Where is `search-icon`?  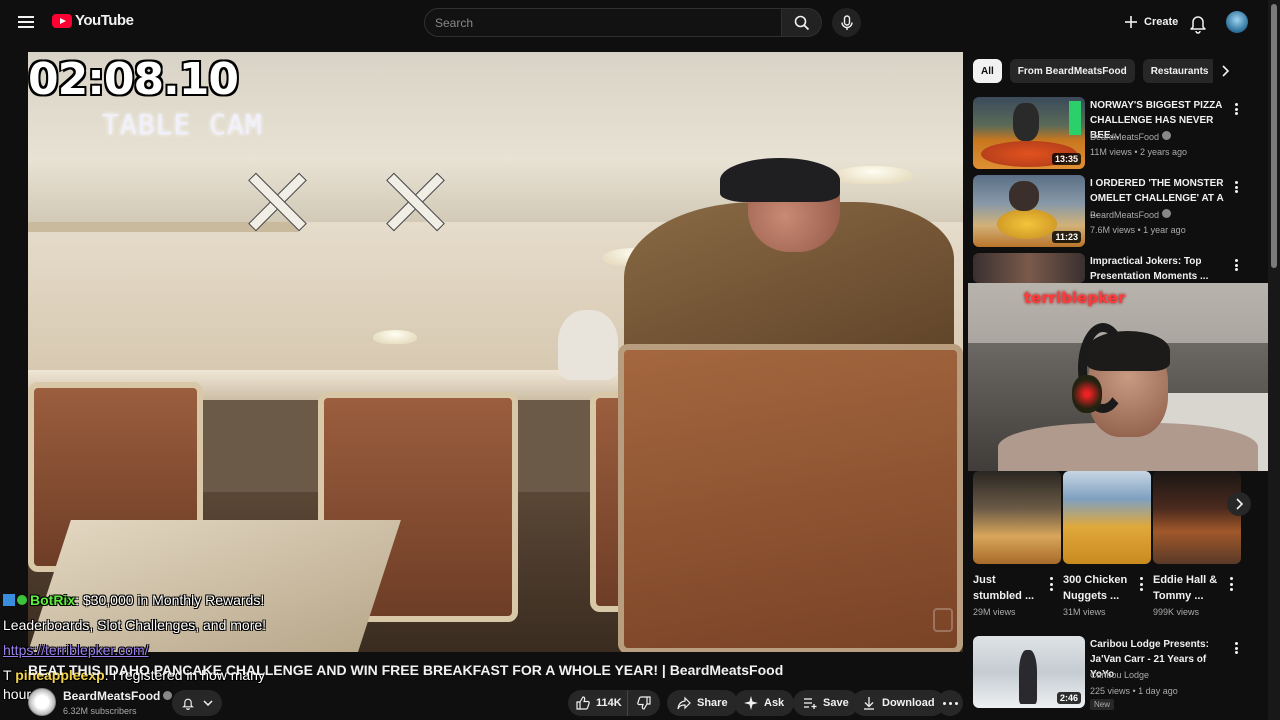 search-icon is located at coordinates (801, 22).